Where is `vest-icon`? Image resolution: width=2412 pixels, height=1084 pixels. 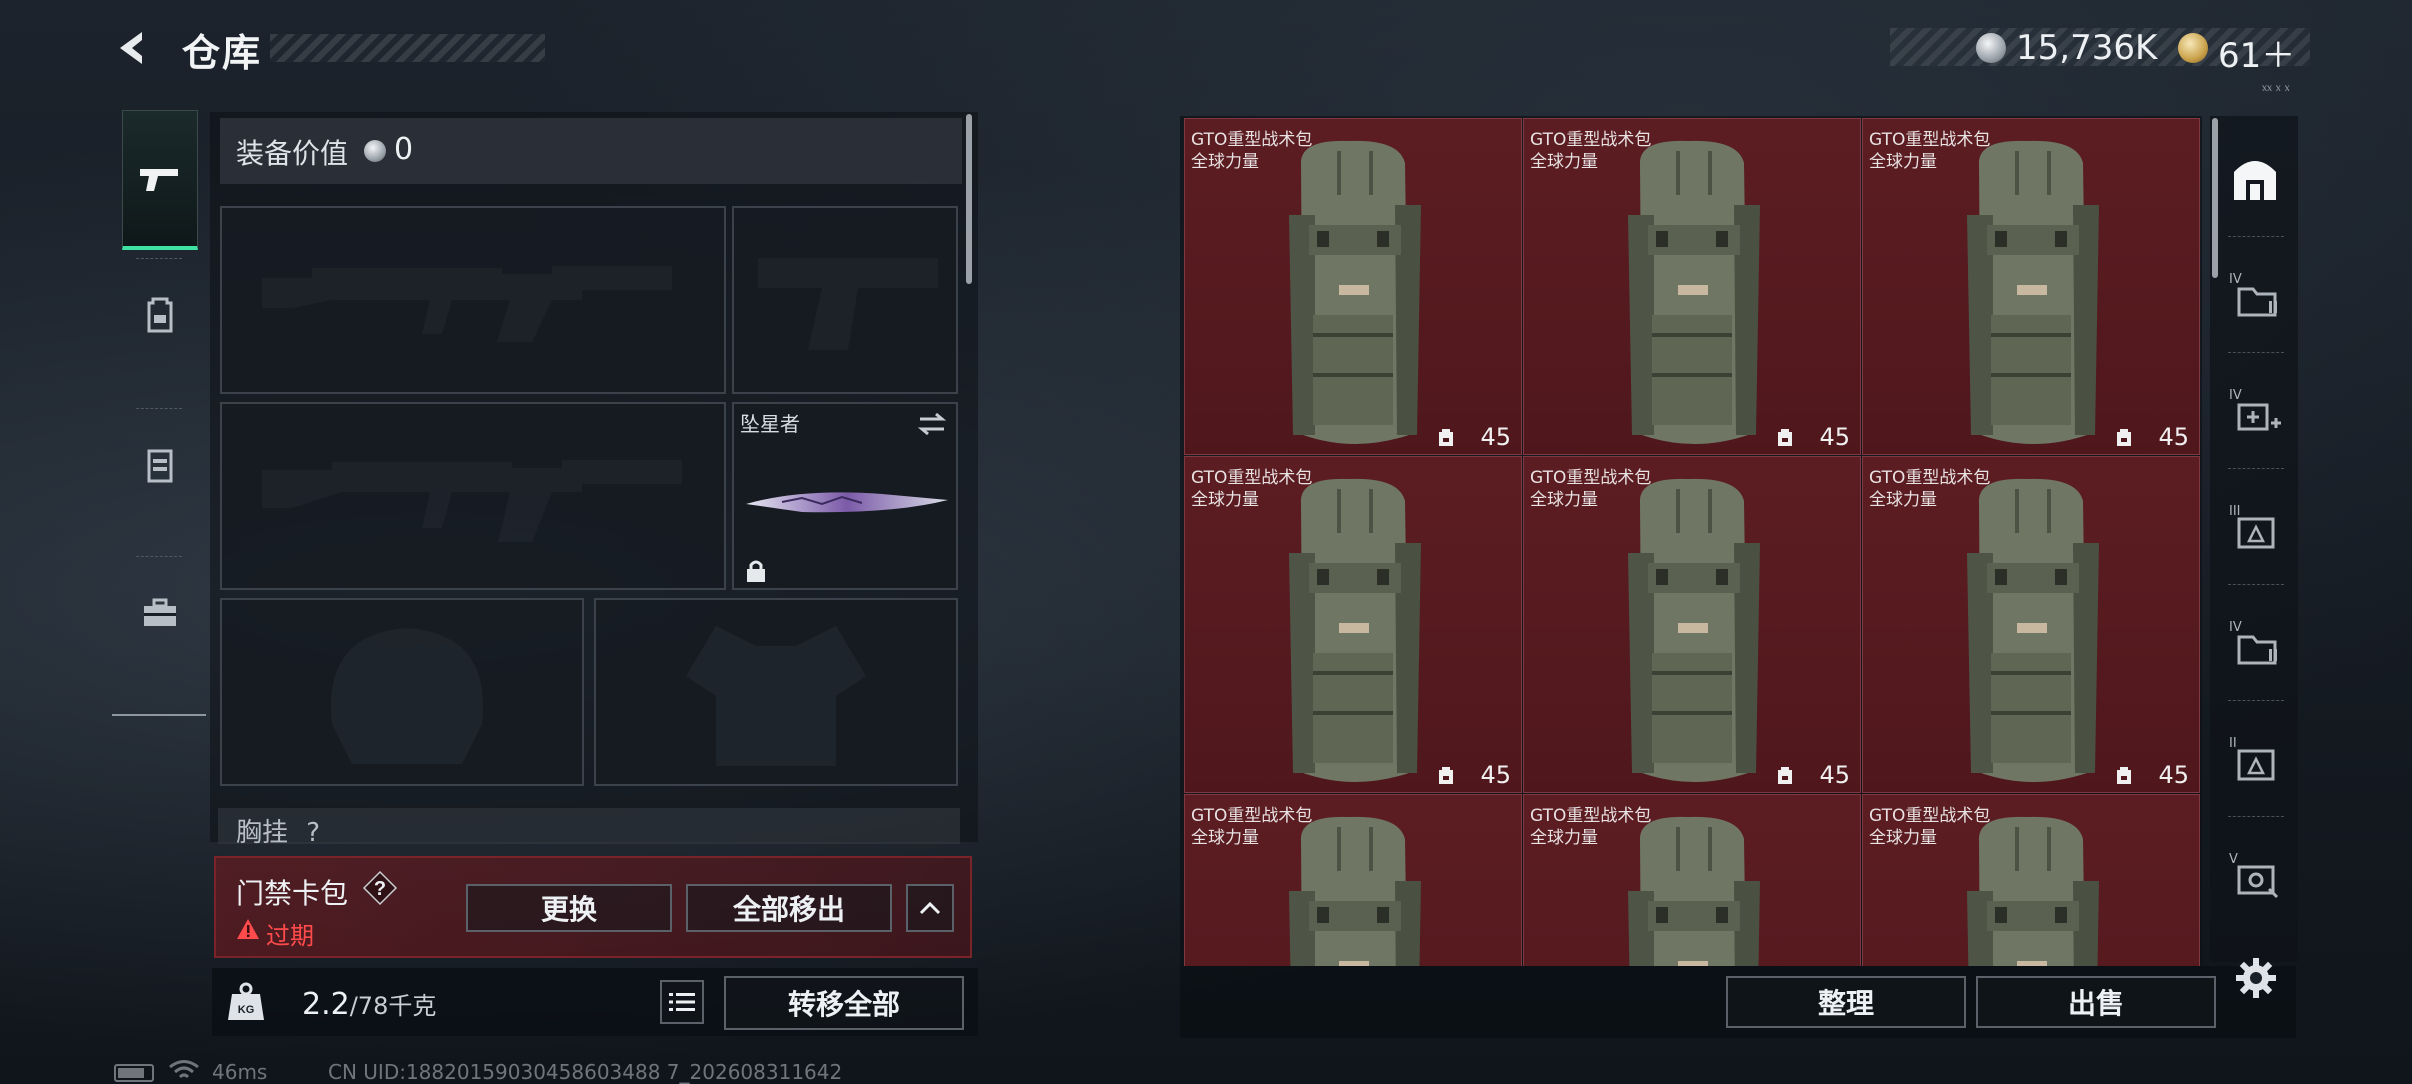 vest-icon is located at coordinates (160, 466).